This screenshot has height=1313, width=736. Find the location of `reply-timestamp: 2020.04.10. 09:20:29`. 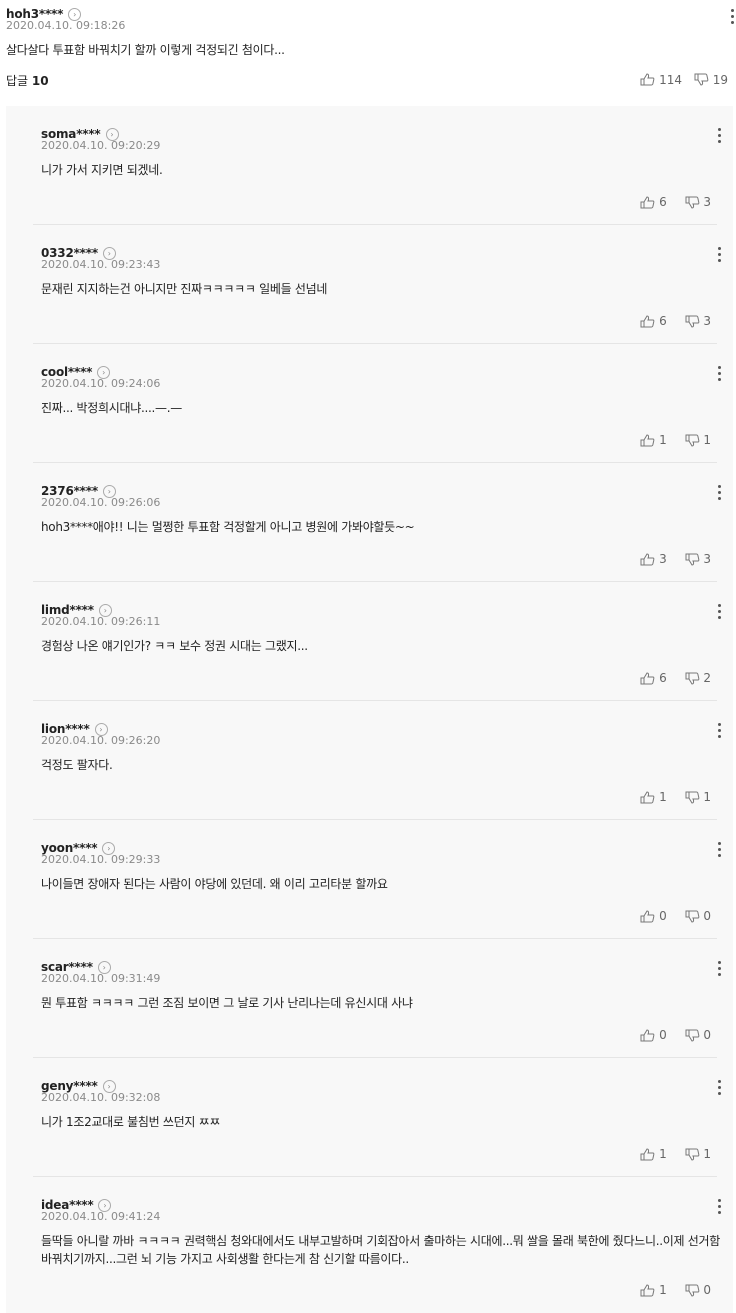

reply-timestamp: 2020.04.10. 09:20:29 is located at coordinates (101, 145).